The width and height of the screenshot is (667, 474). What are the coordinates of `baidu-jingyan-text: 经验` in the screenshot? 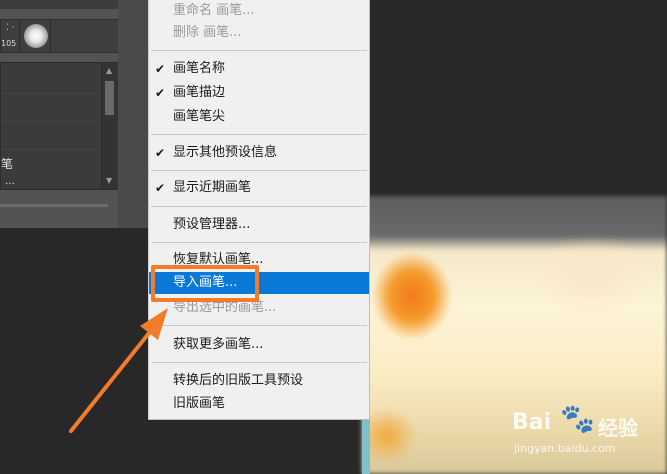 It's located at (618, 428).